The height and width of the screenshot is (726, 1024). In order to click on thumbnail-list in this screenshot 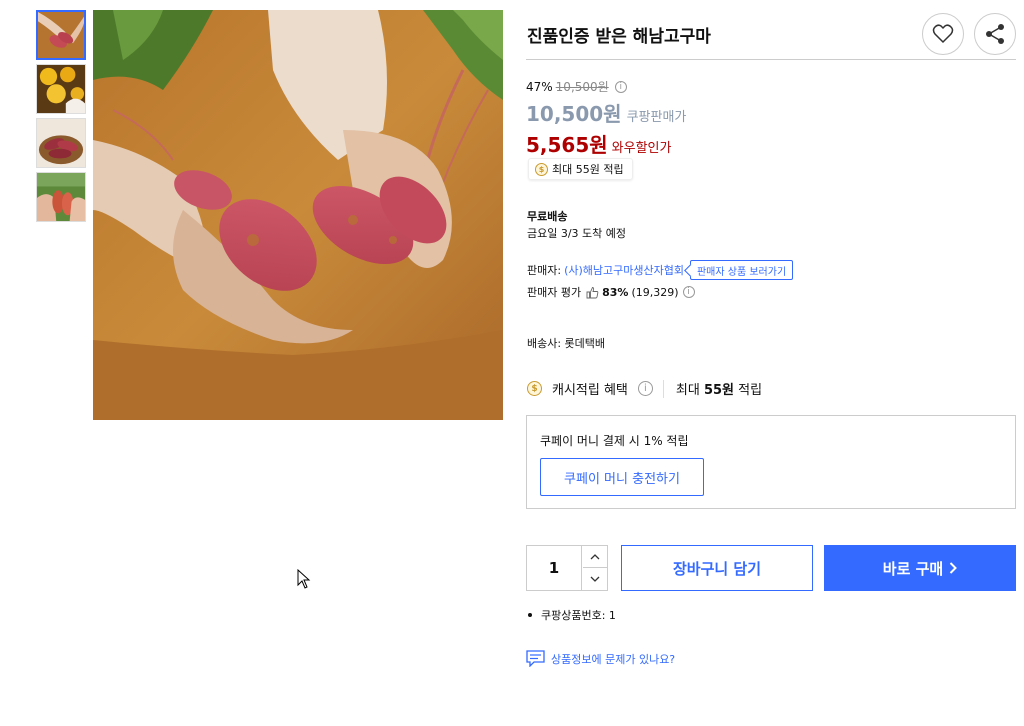, I will do `click(61, 118)`.